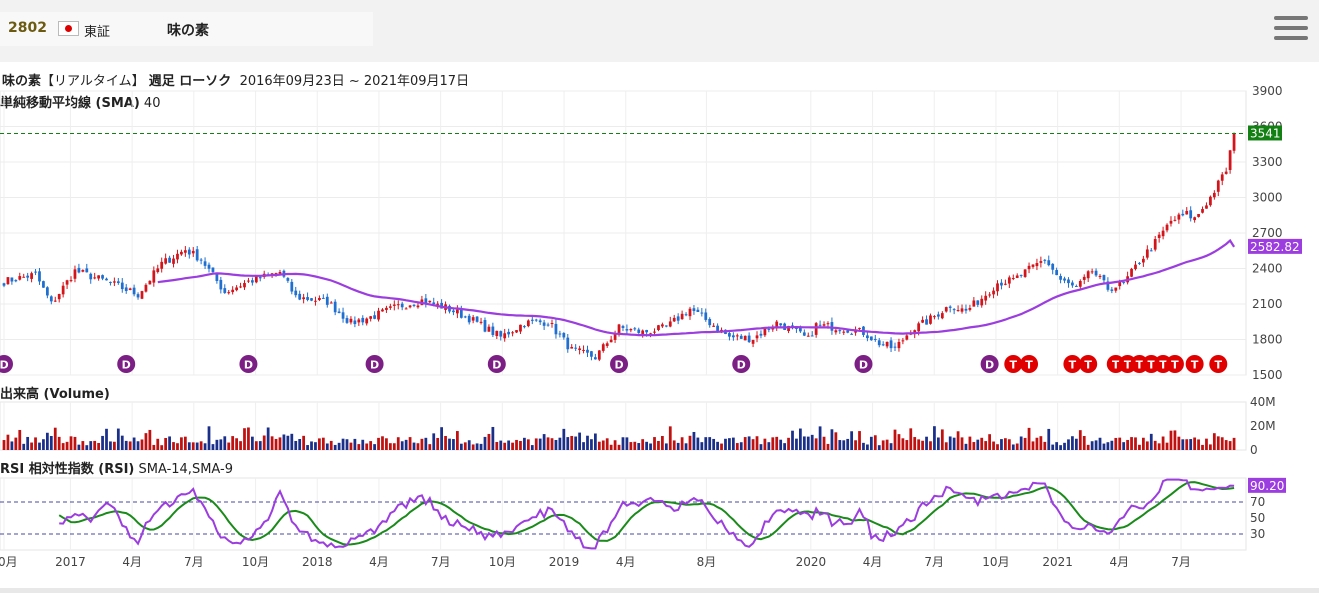 This screenshot has width=1319, height=593. Describe the element at coordinates (1267, 91) in the screenshot. I see `price-tick-label: 3900` at that location.